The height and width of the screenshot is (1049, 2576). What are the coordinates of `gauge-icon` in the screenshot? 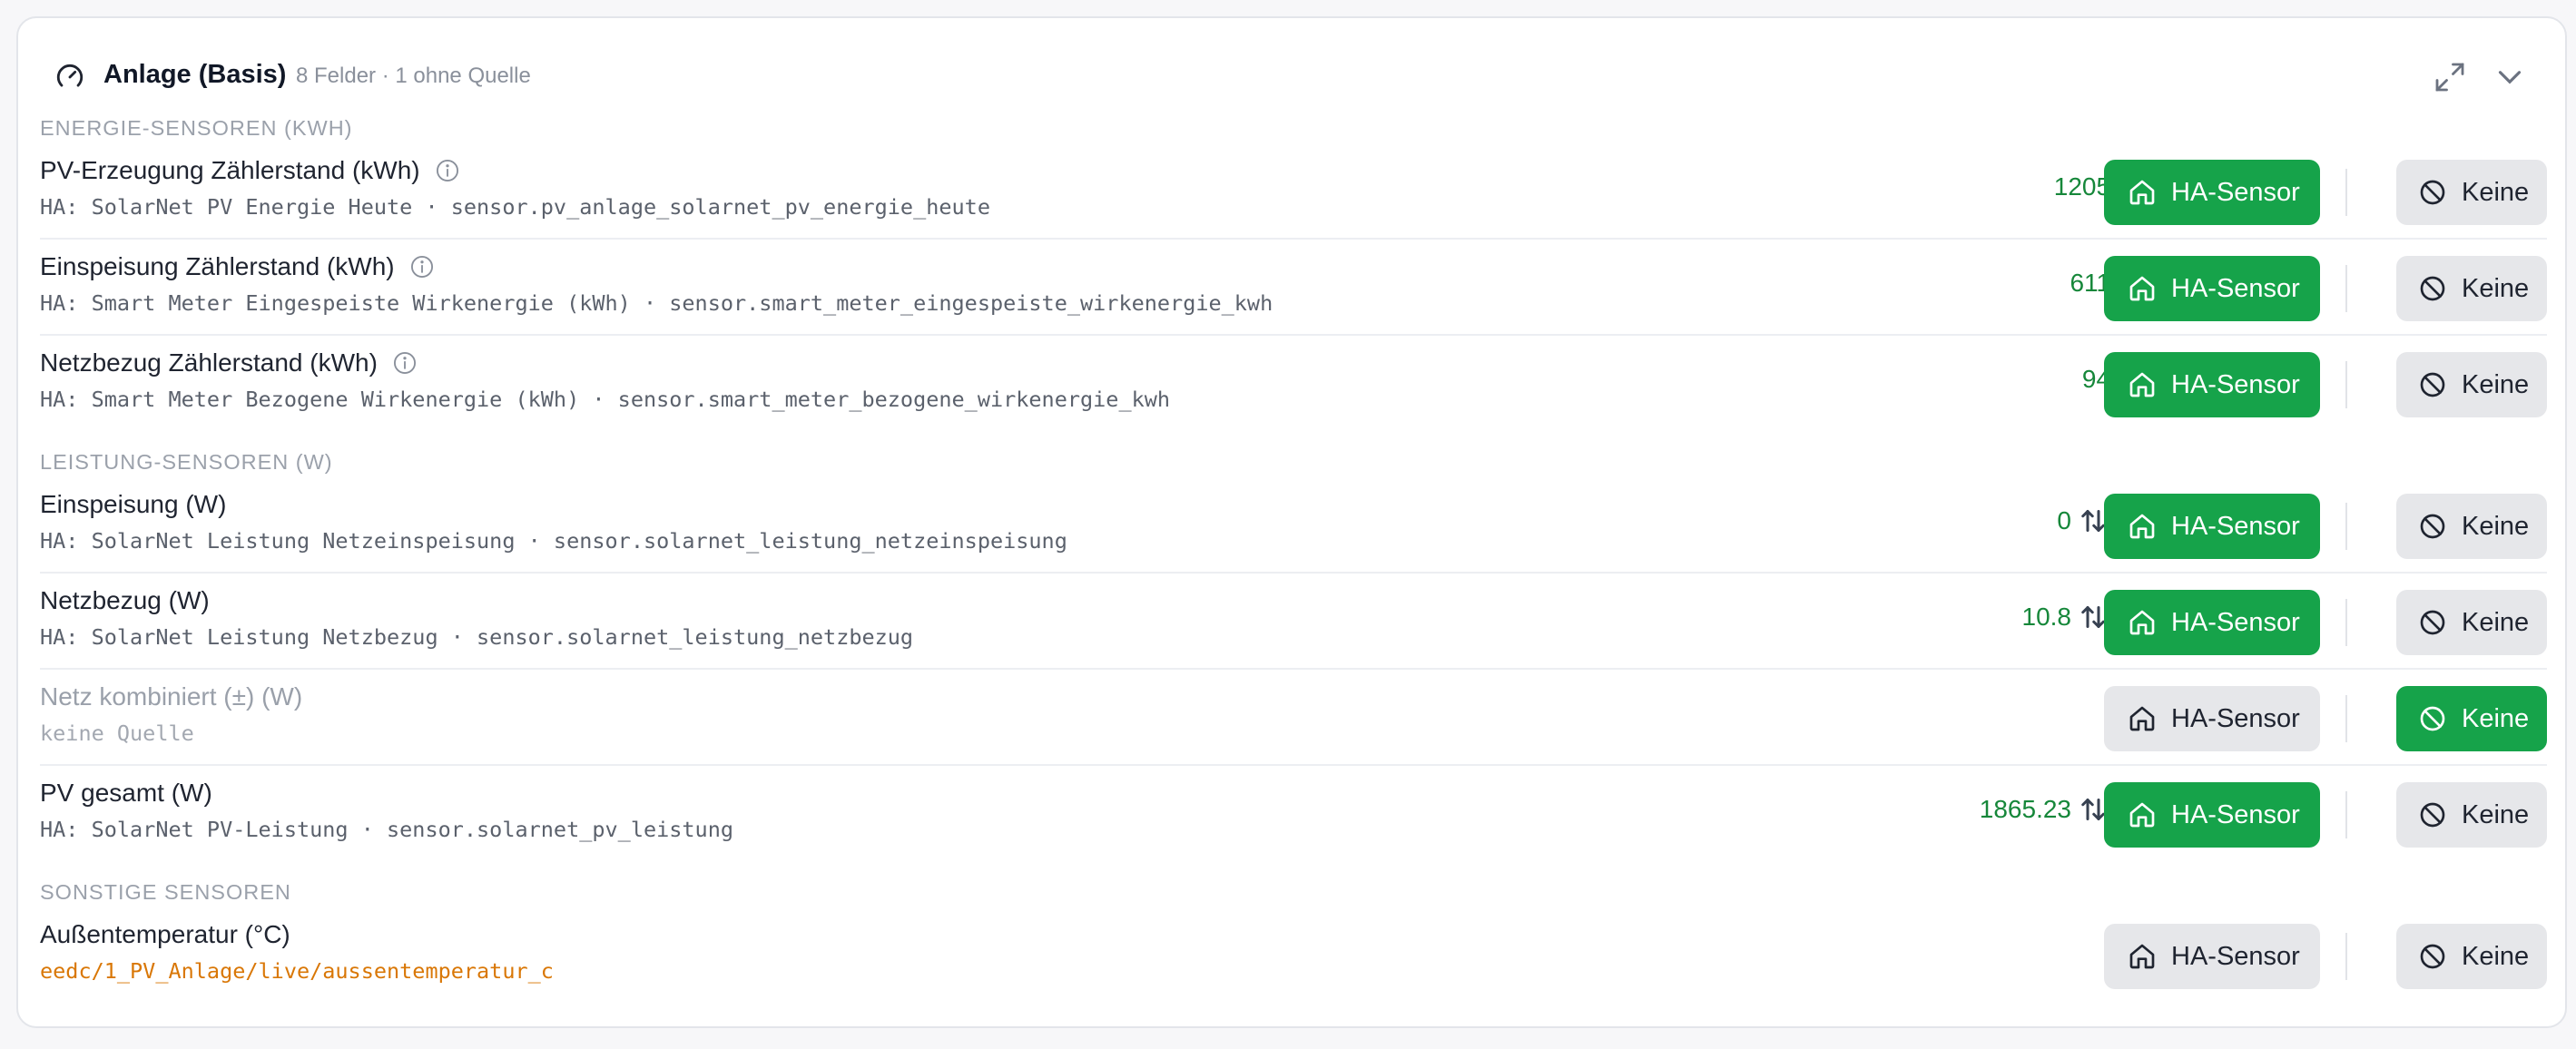 It's located at (70, 75).